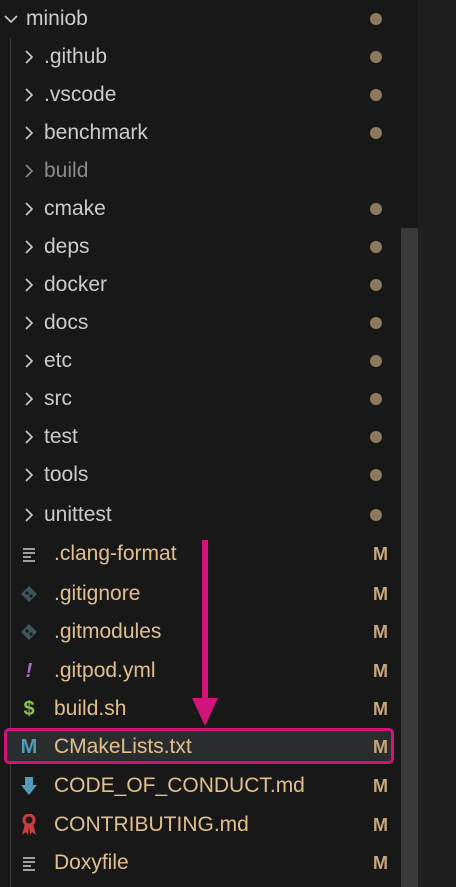  I want to click on tree-root-label: miniob, so click(57, 18).